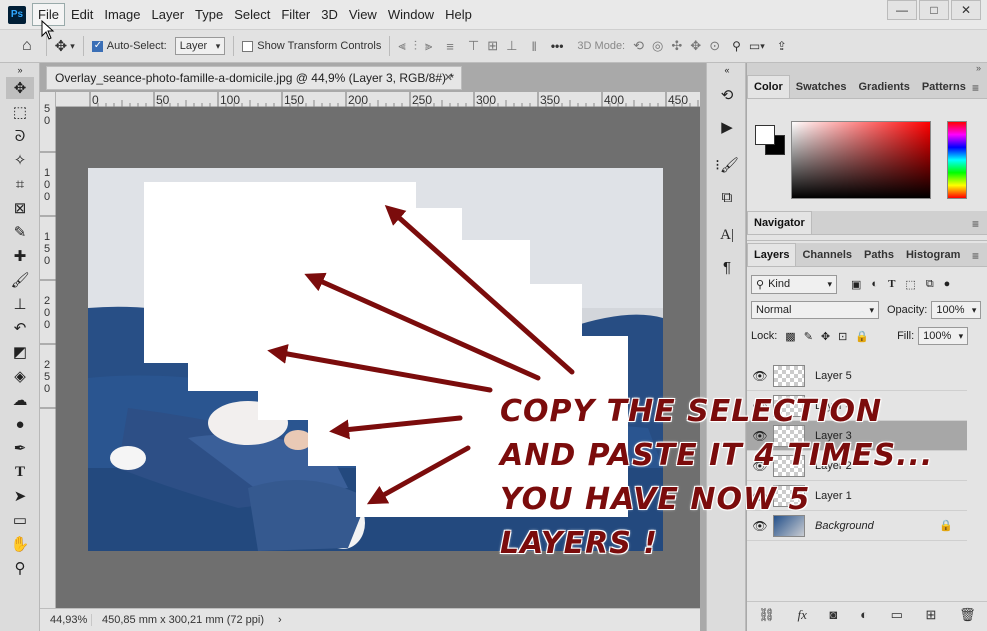  What do you see at coordinates (727, 95) in the screenshot?
I see `history-panel-icon: ⟲` at bounding box center [727, 95].